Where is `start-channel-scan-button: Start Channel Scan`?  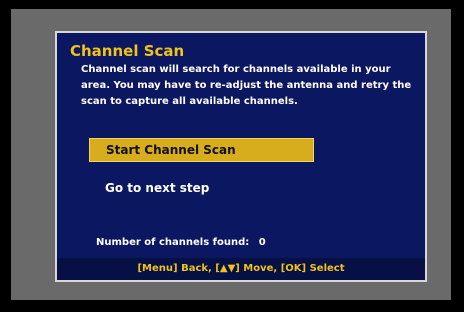 start-channel-scan-button: Start Channel Scan is located at coordinates (201, 150).